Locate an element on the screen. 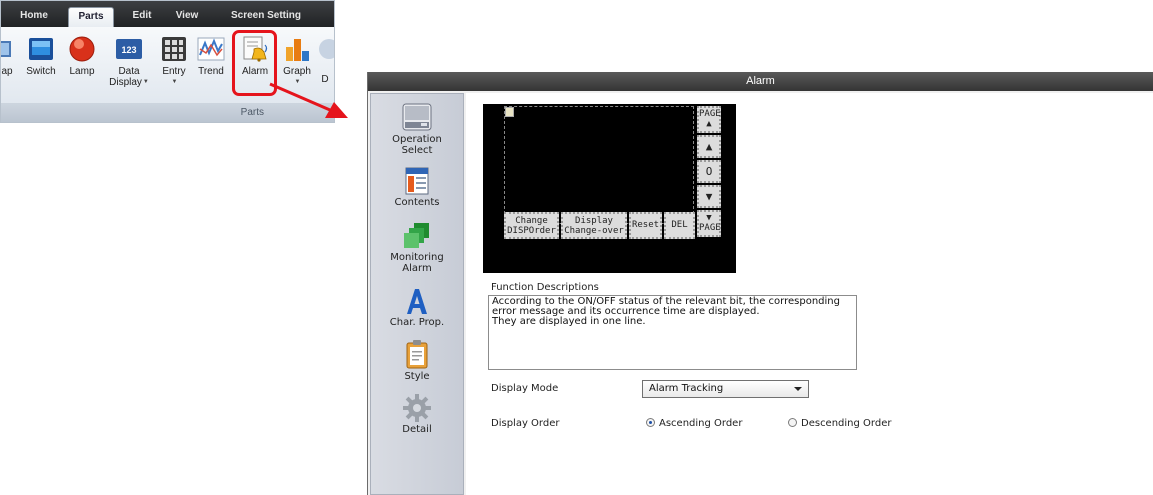 Image resolution: width=1153 pixels, height=495 pixels. sidebar-item-monitoring-alarm: Monitoring Alarm is located at coordinates (417, 248).